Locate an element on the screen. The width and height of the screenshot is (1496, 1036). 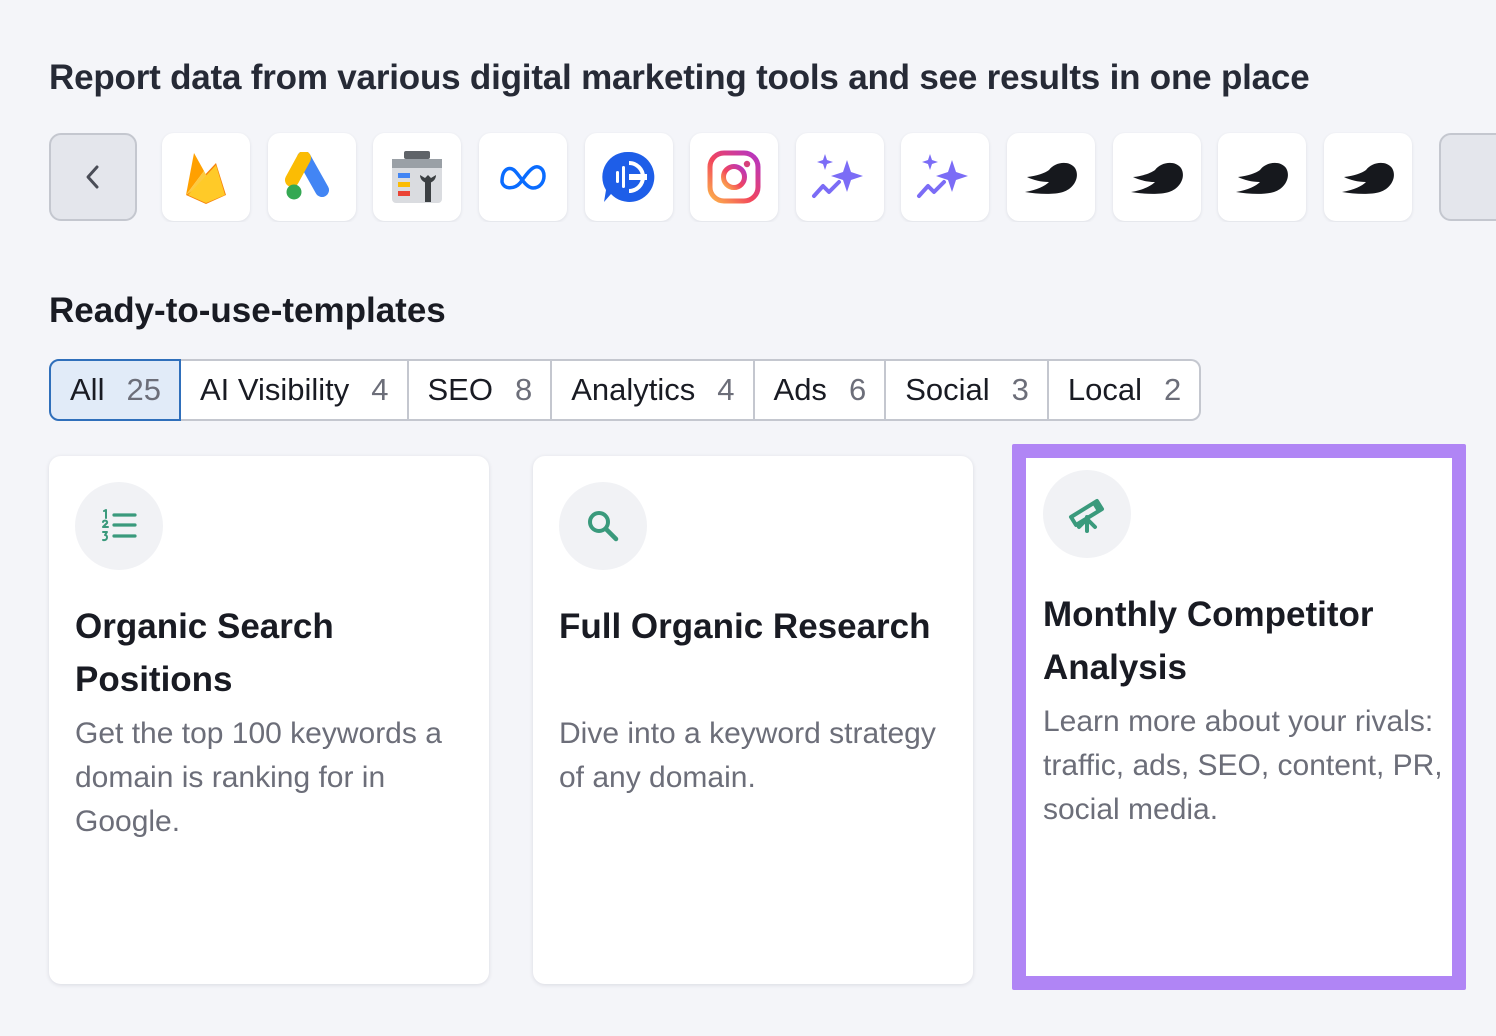
tab-label: SEO is located at coordinates (460, 389).